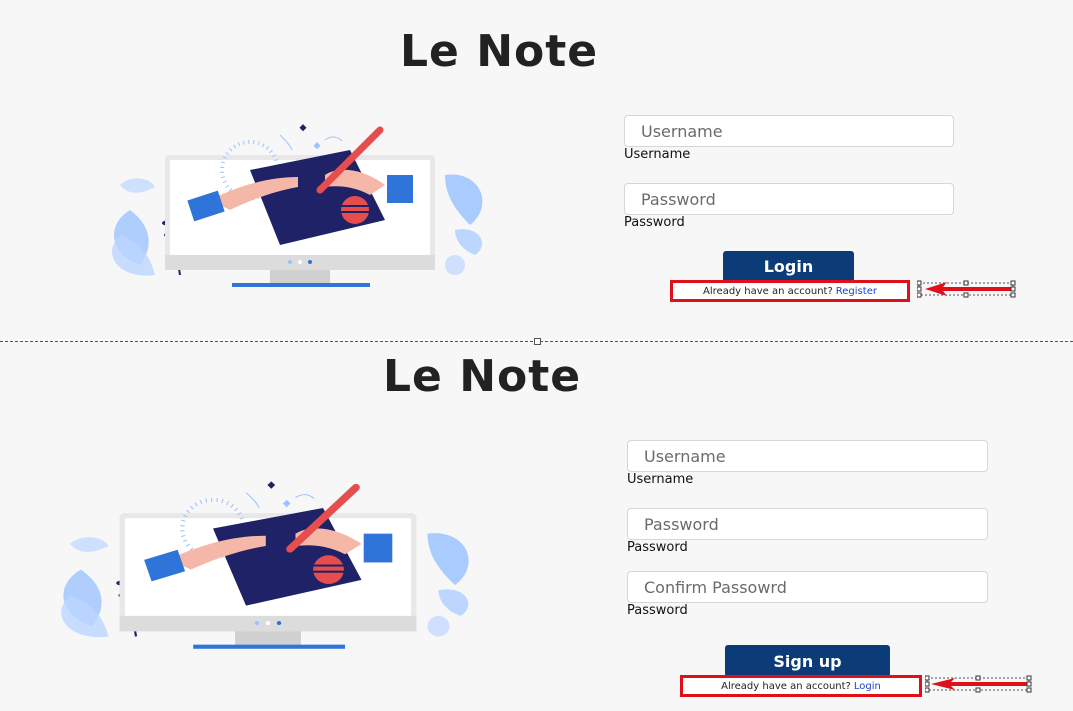 This screenshot has width=1073, height=711. What do you see at coordinates (807, 587) in the screenshot?
I see `confirm-password-input` at bounding box center [807, 587].